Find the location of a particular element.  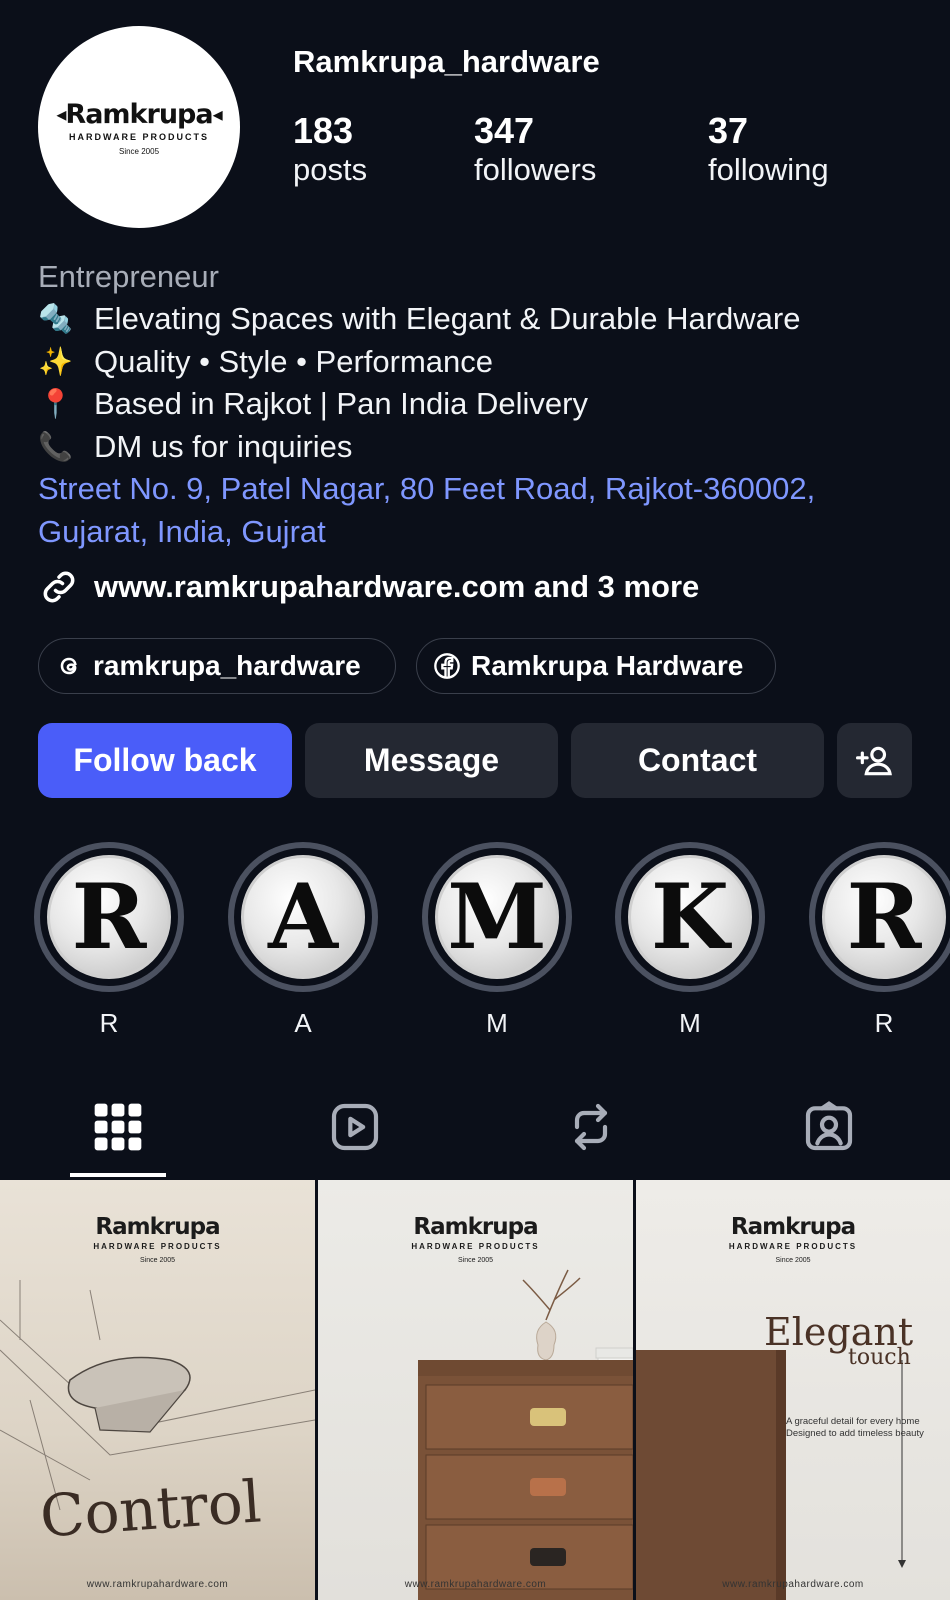

grid-icon is located at coordinates (118, 1127).